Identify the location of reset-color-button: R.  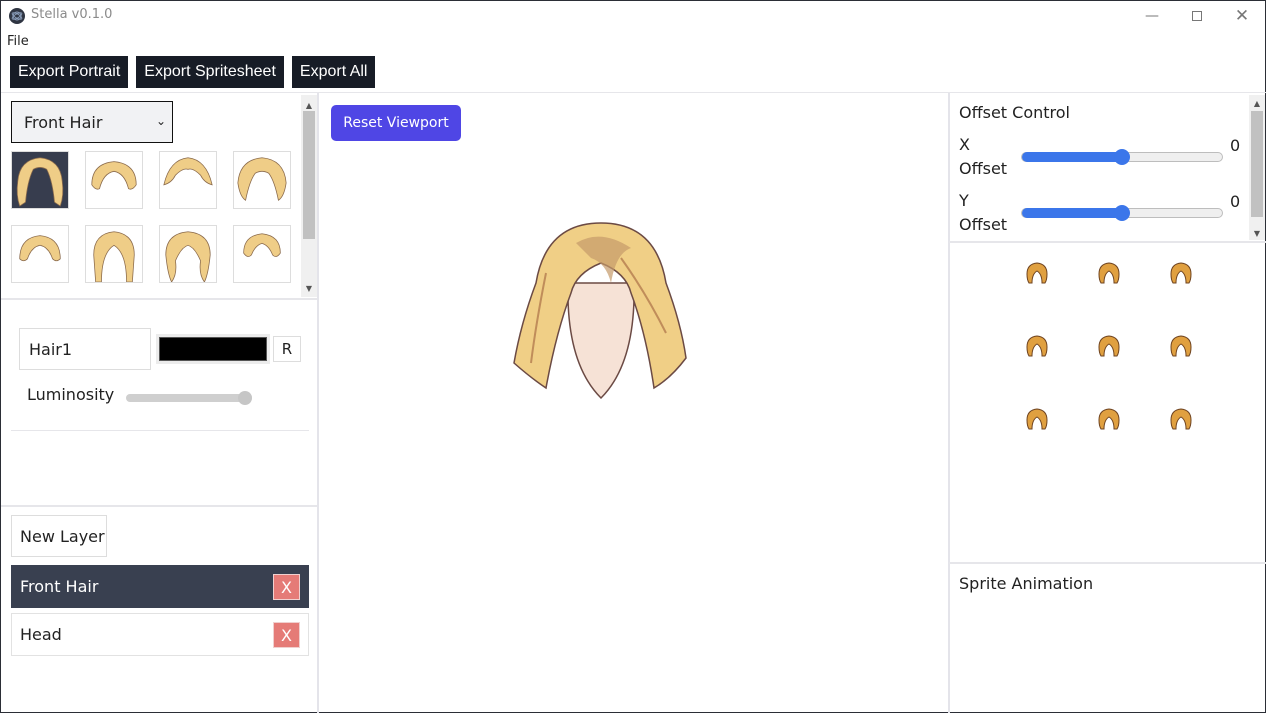
(287, 349).